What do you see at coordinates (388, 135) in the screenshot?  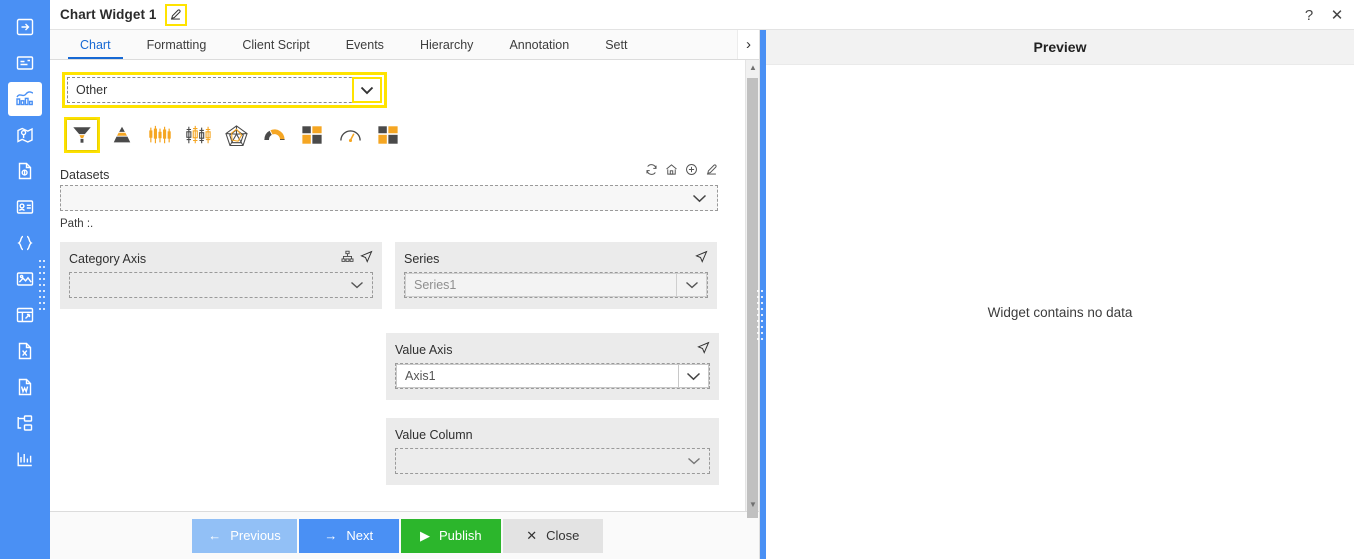 I see `mosaic-chart-icon` at bounding box center [388, 135].